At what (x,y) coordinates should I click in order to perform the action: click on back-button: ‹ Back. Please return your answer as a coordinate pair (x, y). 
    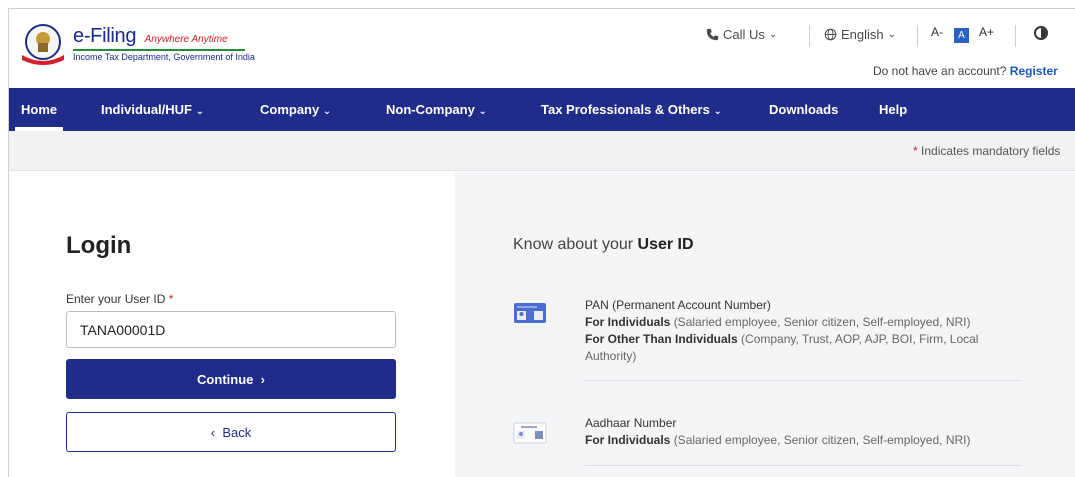
    Looking at the image, I should click on (231, 432).